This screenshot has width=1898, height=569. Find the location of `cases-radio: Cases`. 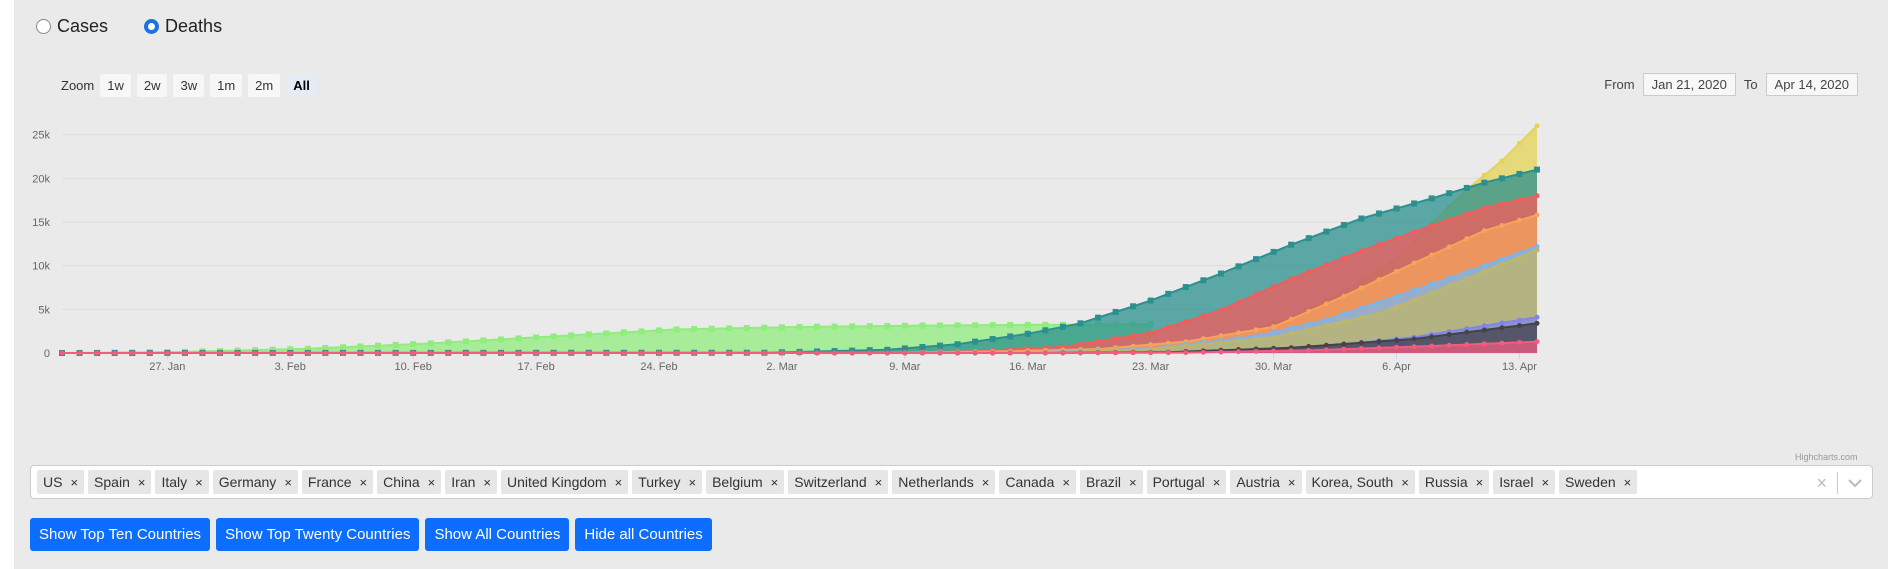

cases-radio: Cases is located at coordinates (72, 26).